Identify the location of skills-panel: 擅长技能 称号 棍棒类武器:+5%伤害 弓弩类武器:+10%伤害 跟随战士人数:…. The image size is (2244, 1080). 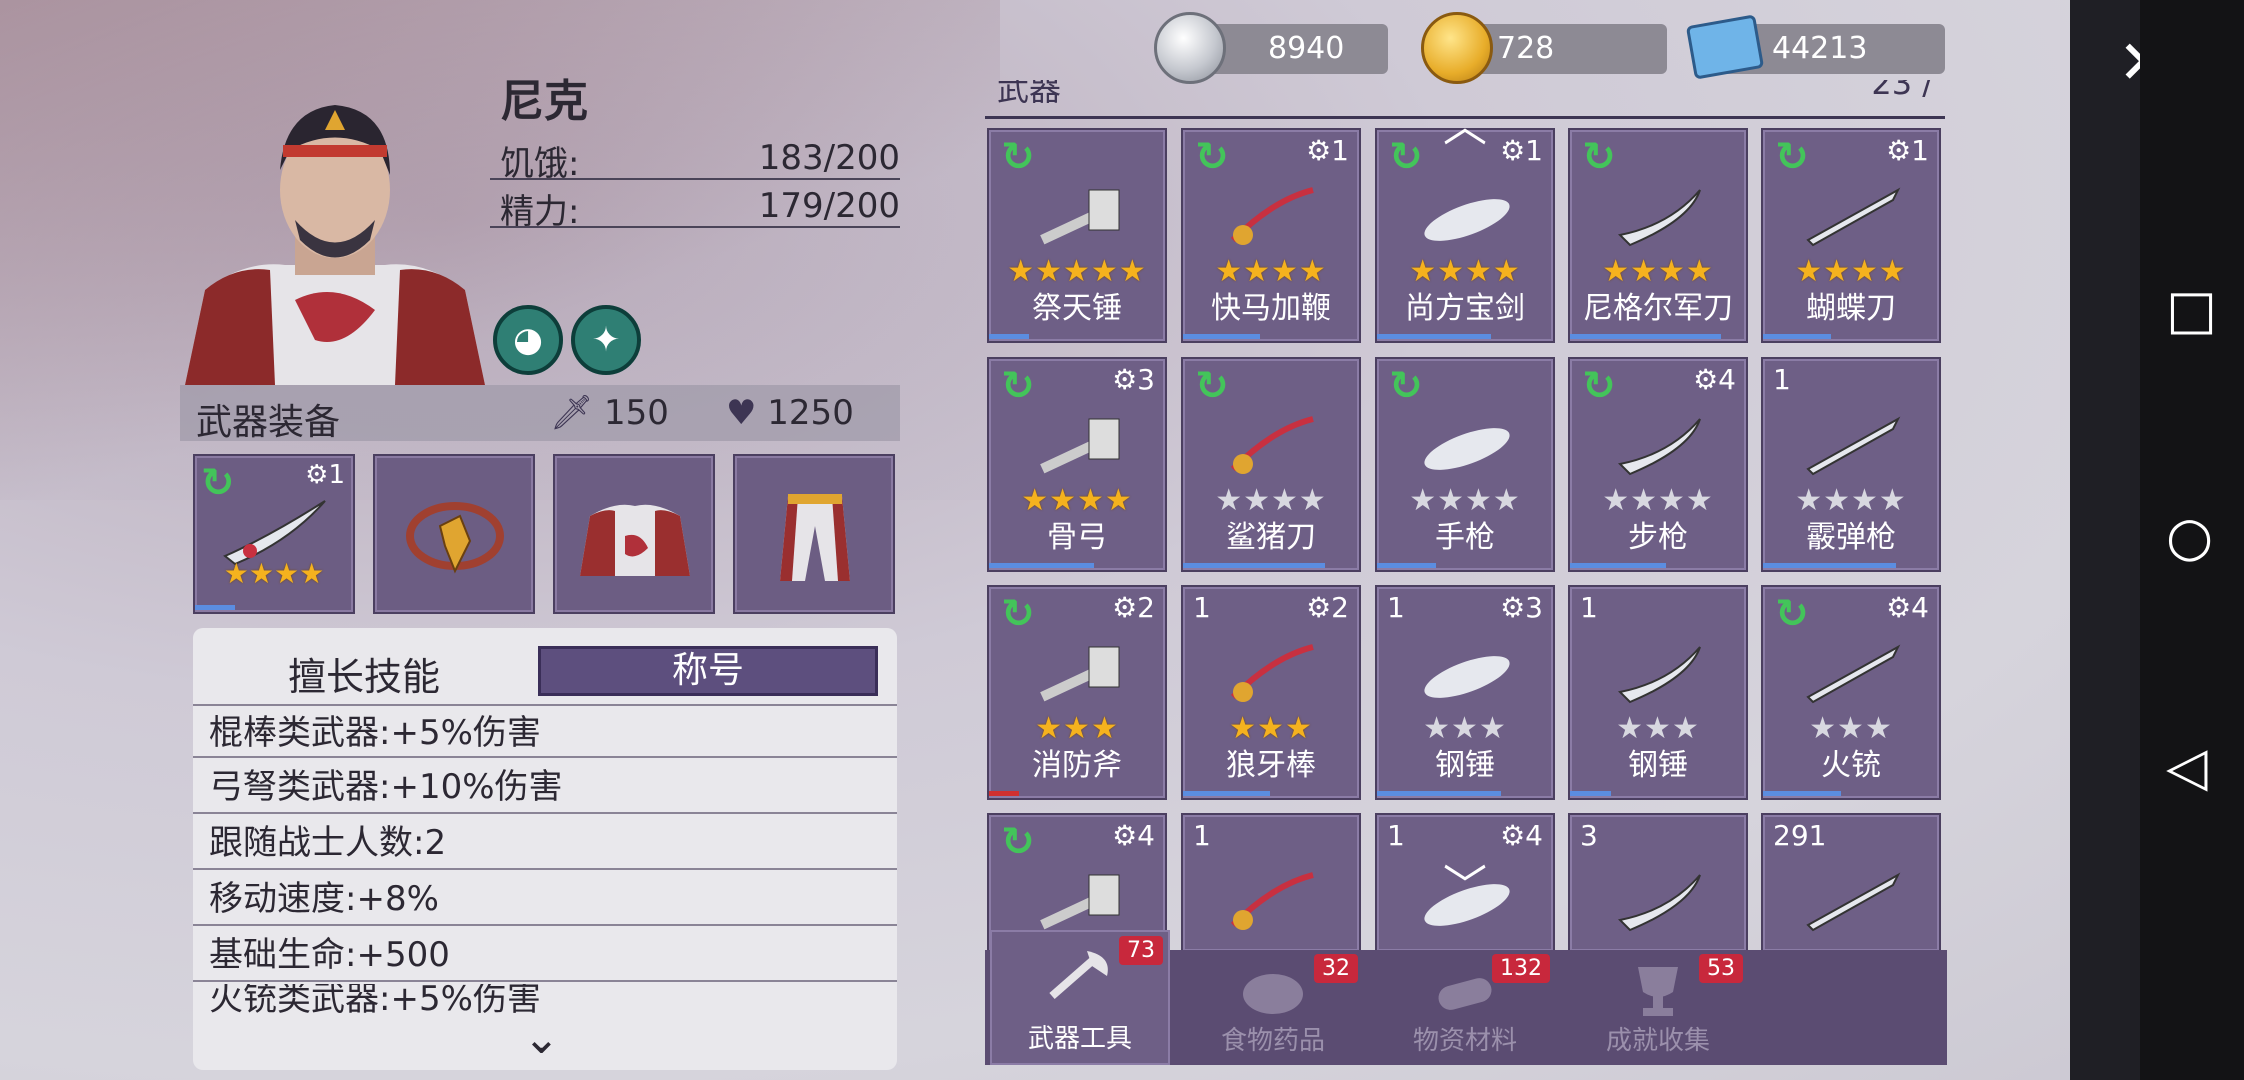
(545, 849).